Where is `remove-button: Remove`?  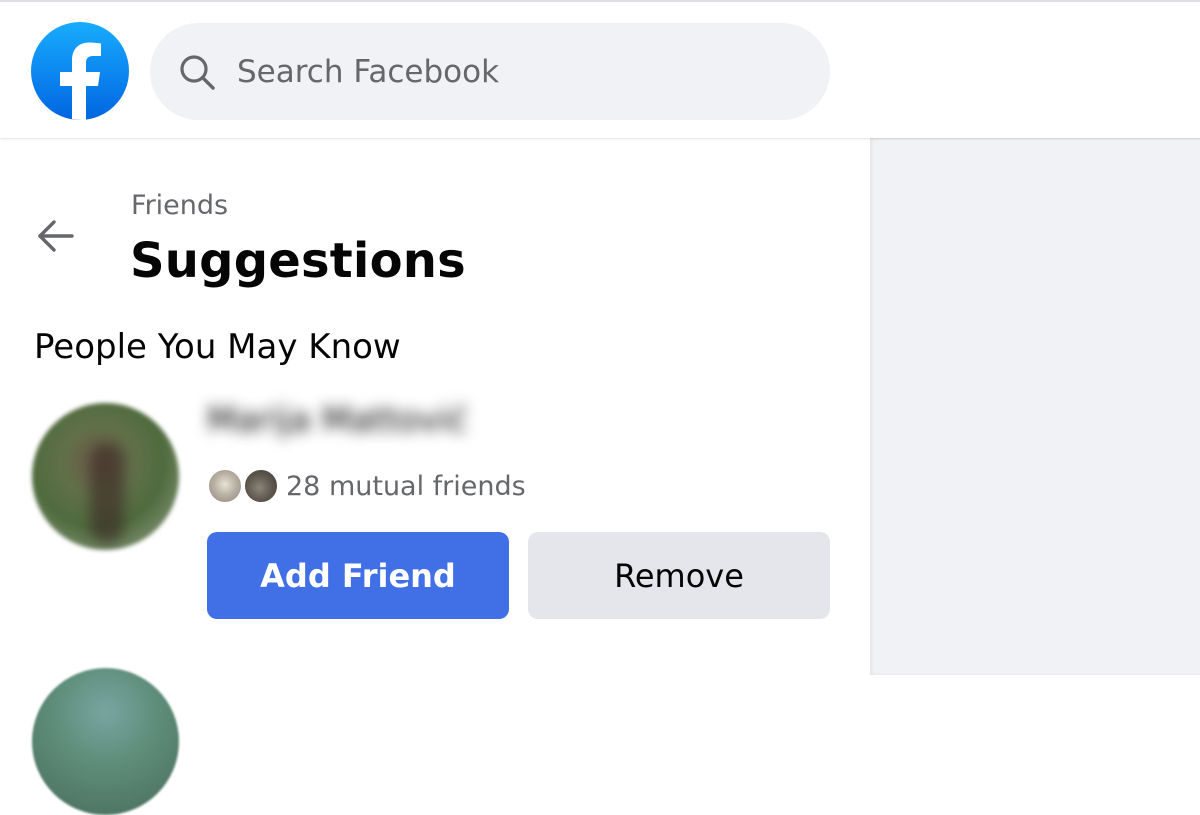
remove-button: Remove is located at coordinates (679, 575).